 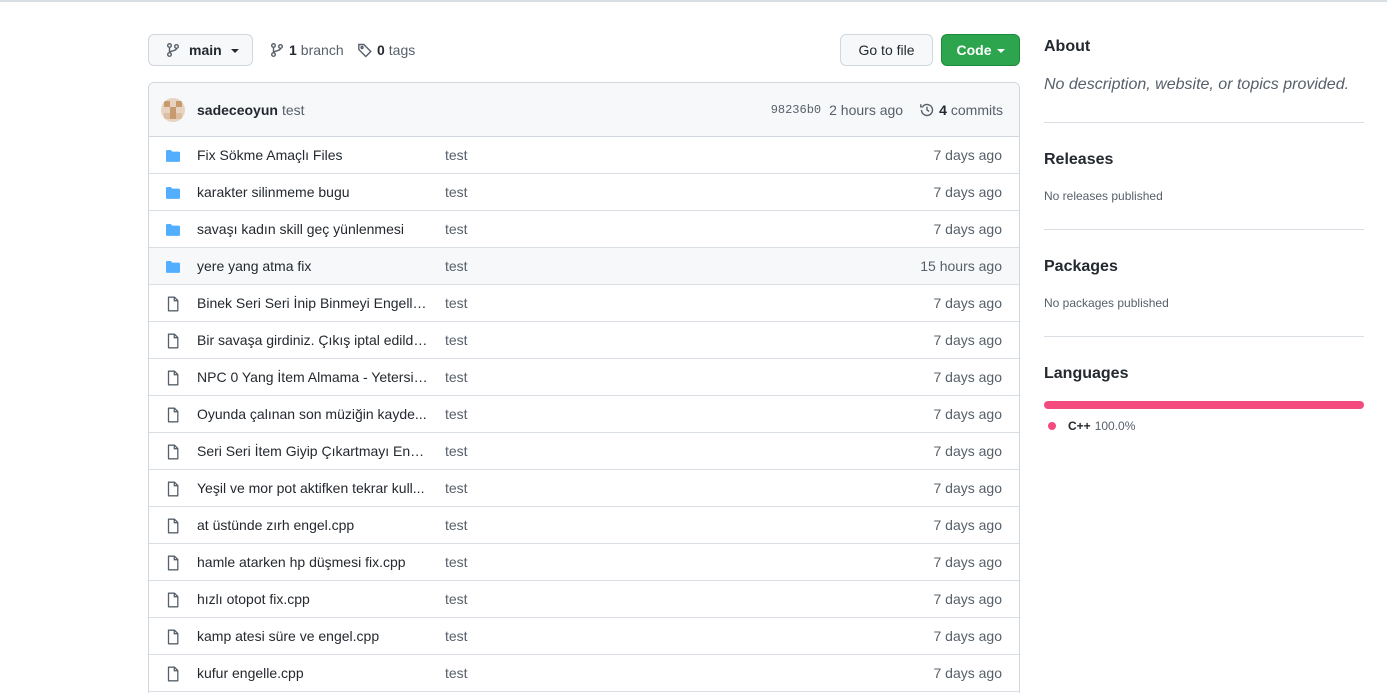 What do you see at coordinates (1086, 373) in the screenshot?
I see `languages-heading: Languages` at bounding box center [1086, 373].